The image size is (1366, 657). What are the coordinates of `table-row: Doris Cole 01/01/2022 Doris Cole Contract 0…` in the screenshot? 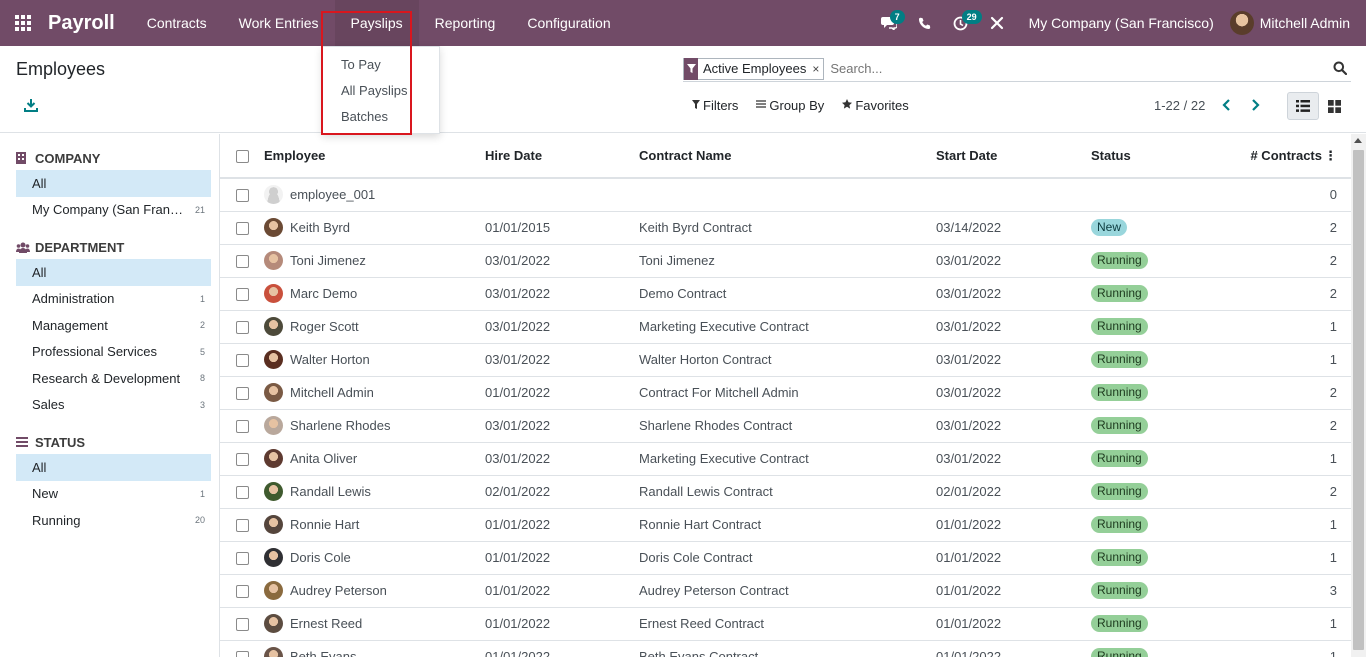 It's located at (785, 558).